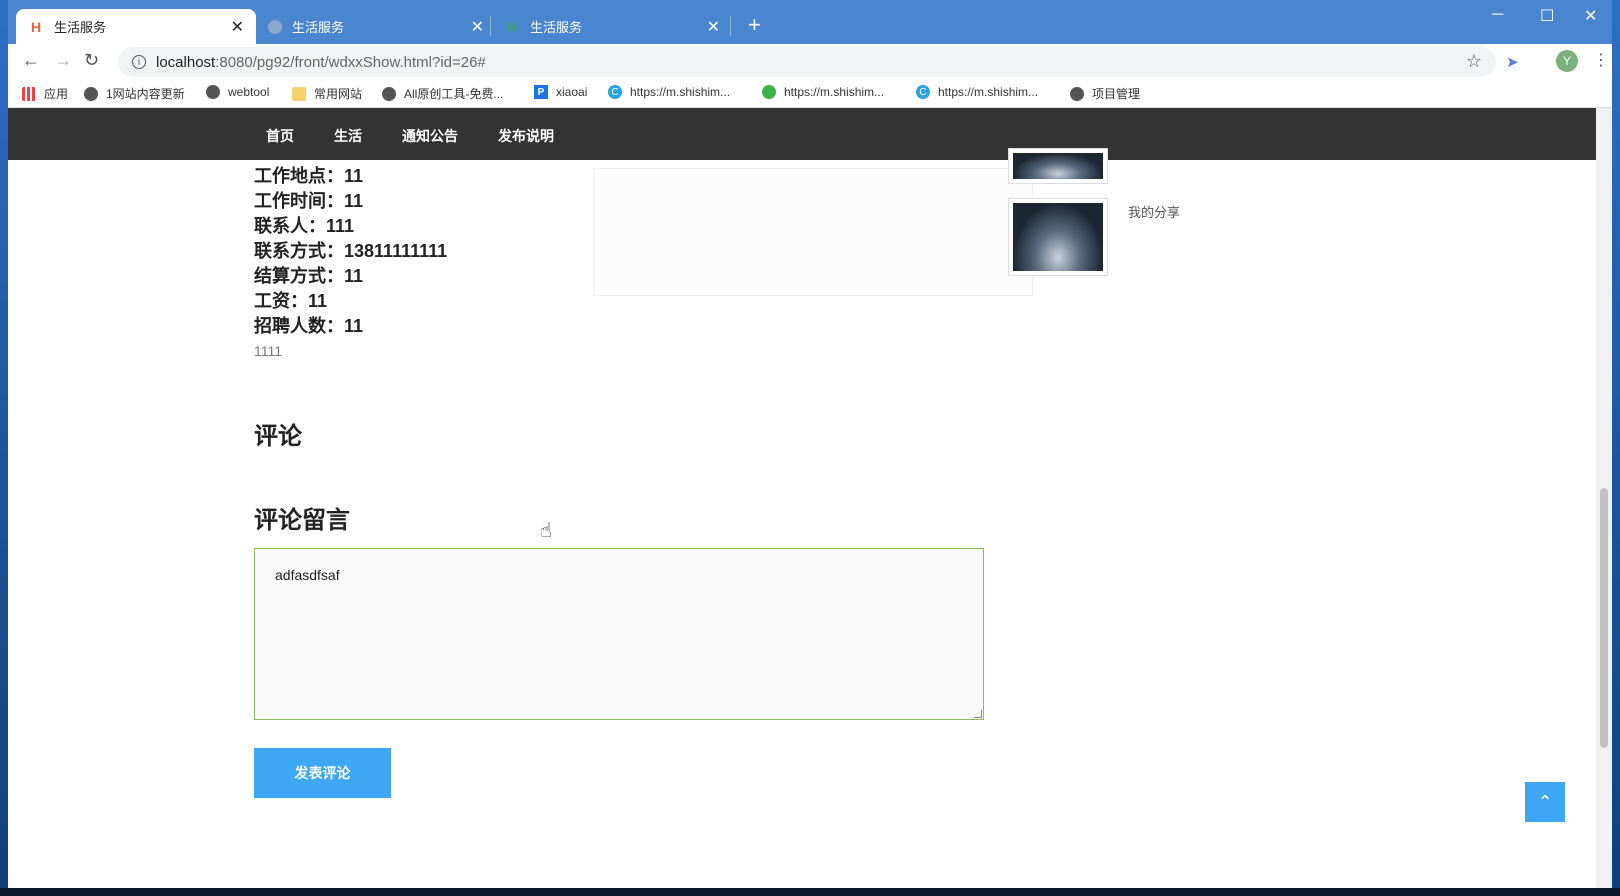 This screenshot has width=1620, height=896. I want to click on forward-arrow-icon: →, so click(63, 60).